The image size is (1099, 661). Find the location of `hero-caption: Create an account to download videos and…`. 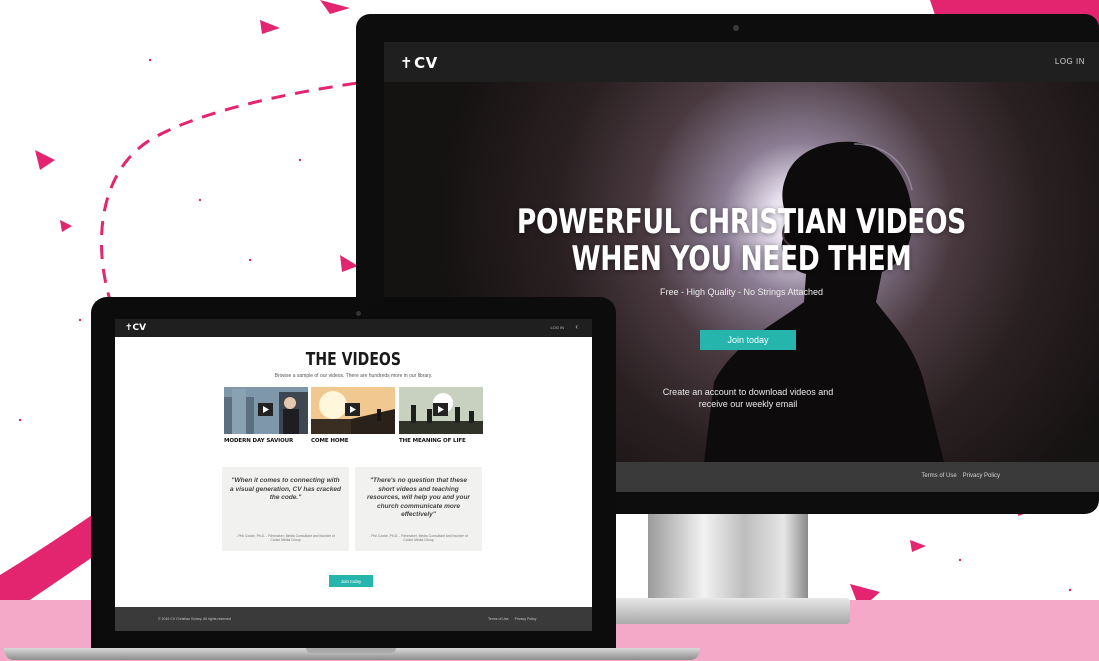

hero-caption: Create an account to download videos and… is located at coordinates (748, 398).